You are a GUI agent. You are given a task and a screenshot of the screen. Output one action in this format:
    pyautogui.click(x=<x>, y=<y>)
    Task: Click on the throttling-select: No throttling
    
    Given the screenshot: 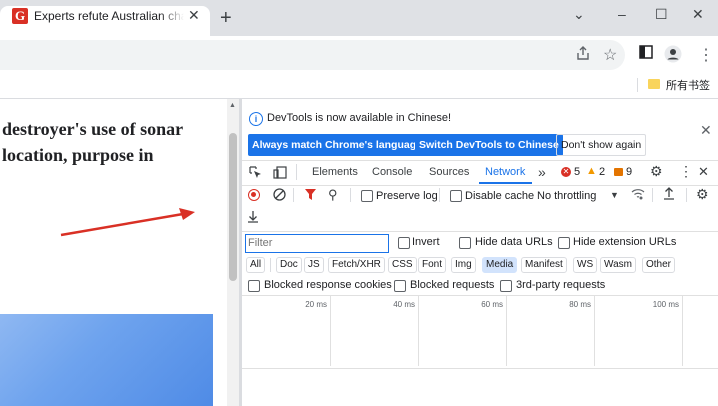 What is the action you would take?
    pyautogui.click(x=566, y=196)
    